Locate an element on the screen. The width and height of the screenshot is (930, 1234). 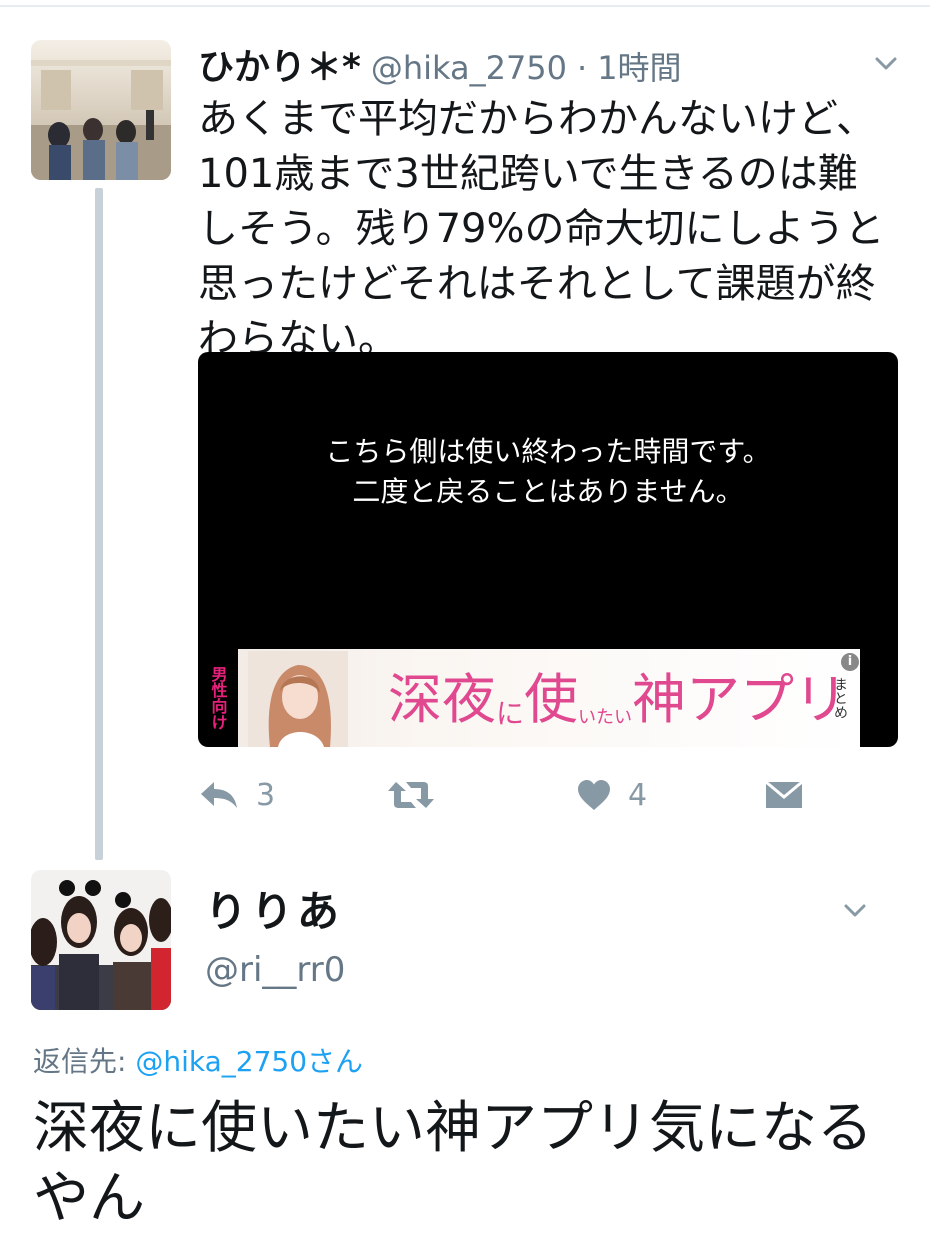
reply-suffix: さん is located at coordinates (335, 1061).